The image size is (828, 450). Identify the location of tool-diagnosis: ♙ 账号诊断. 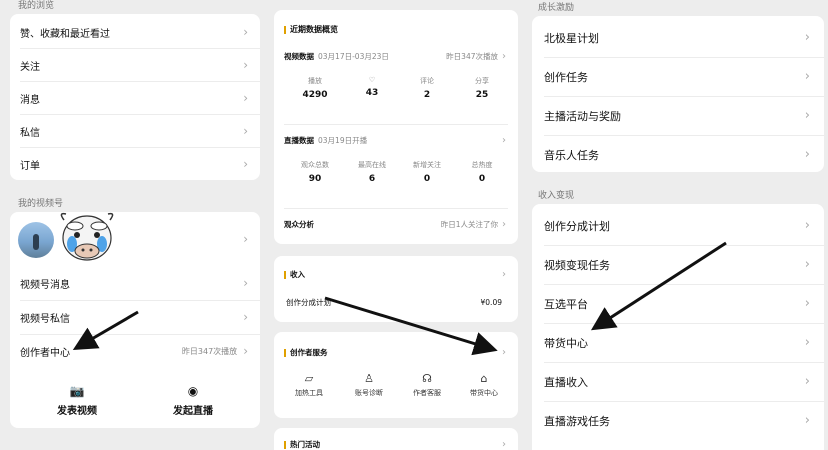
(369, 385).